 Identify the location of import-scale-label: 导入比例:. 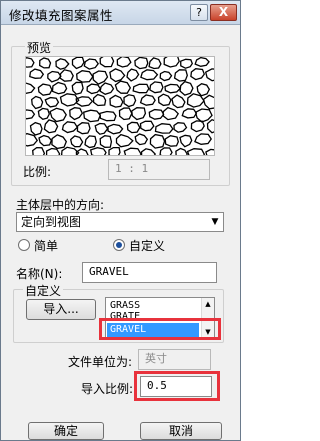
(107, 389).